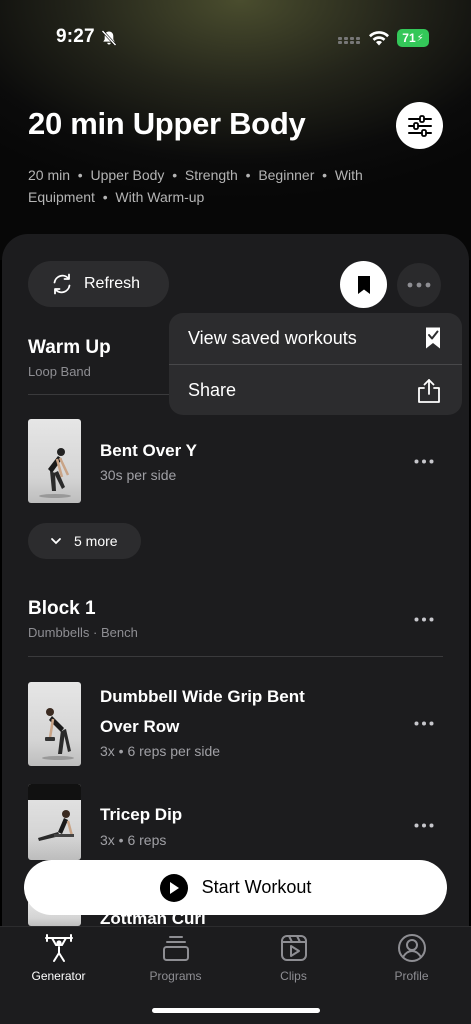 The height and width of the screenshot is (1024, 471). I want to click on tab-clips: Clips, so click(293, 963).